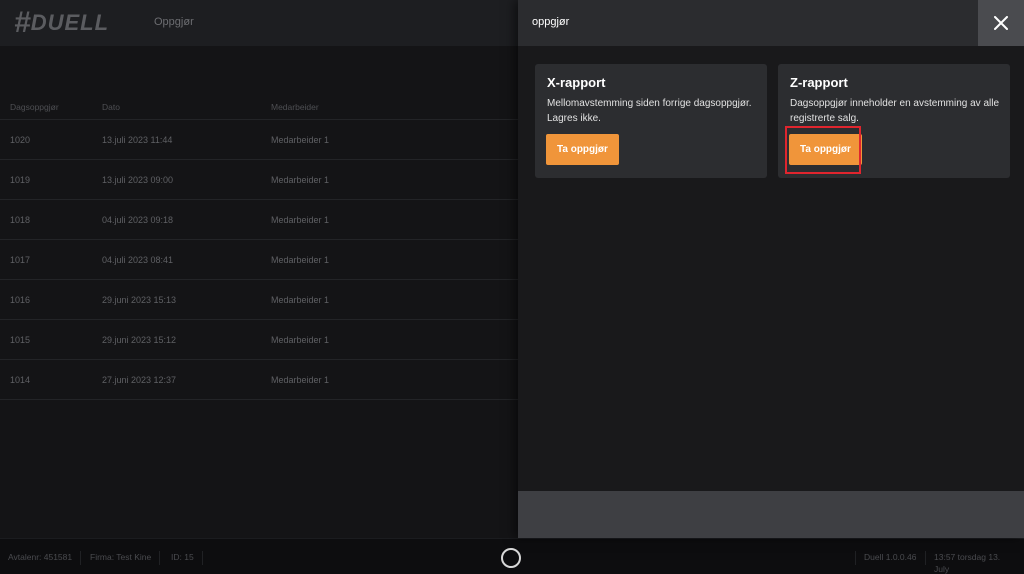 The width and height of the screenshot is (1024, 574). Describe the element at coordinates (260, 180) in the screenshot. I see `table-row: 1019 13.juli 2023 09:00 Medarbeider 1` at that location.